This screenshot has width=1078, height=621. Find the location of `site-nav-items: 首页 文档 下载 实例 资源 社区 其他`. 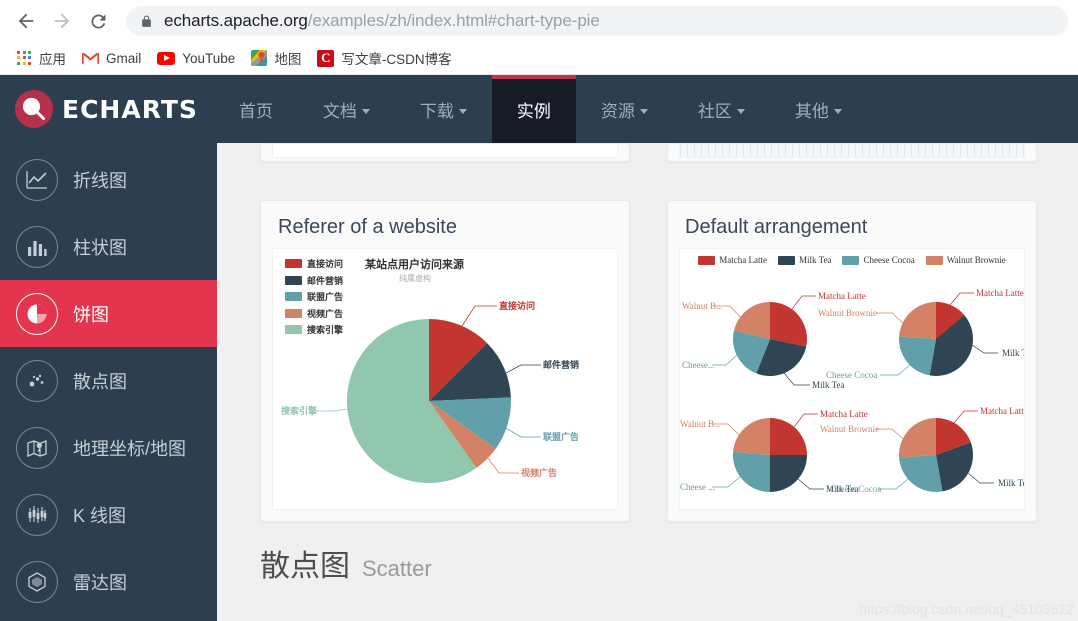

site-nav-items: 首页 文档 下载 实例 资源 社区 其他 is located at coordinates (540, 109).